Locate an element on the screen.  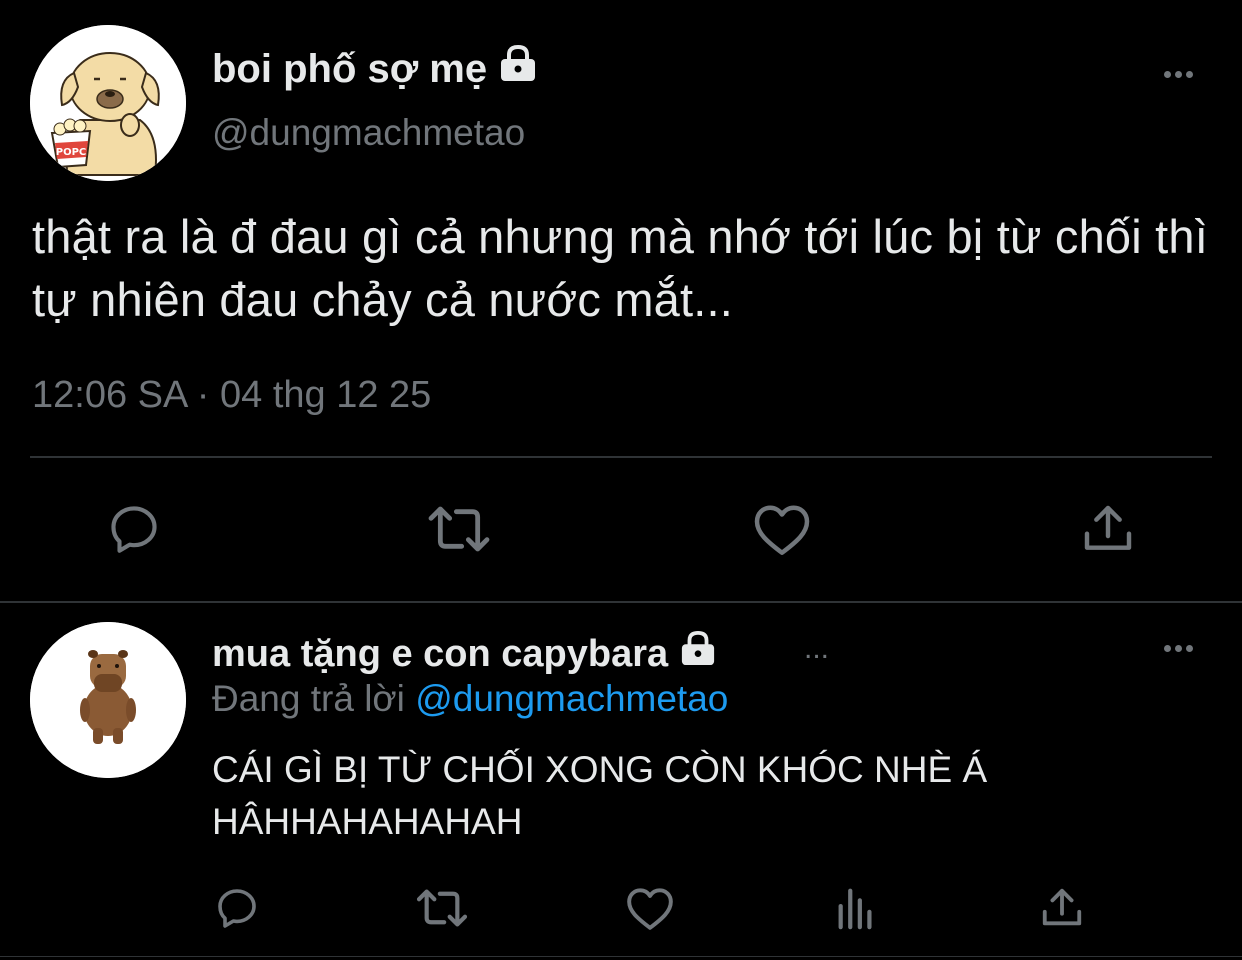
analytics-icon is located at coordinates (855, 909).